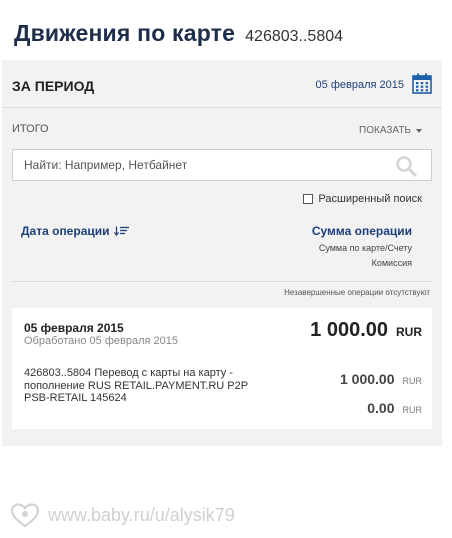 This screenshot has height=538, width=452. I want to click on card-amount: 1 000.00 RUR, so click(381, 379).